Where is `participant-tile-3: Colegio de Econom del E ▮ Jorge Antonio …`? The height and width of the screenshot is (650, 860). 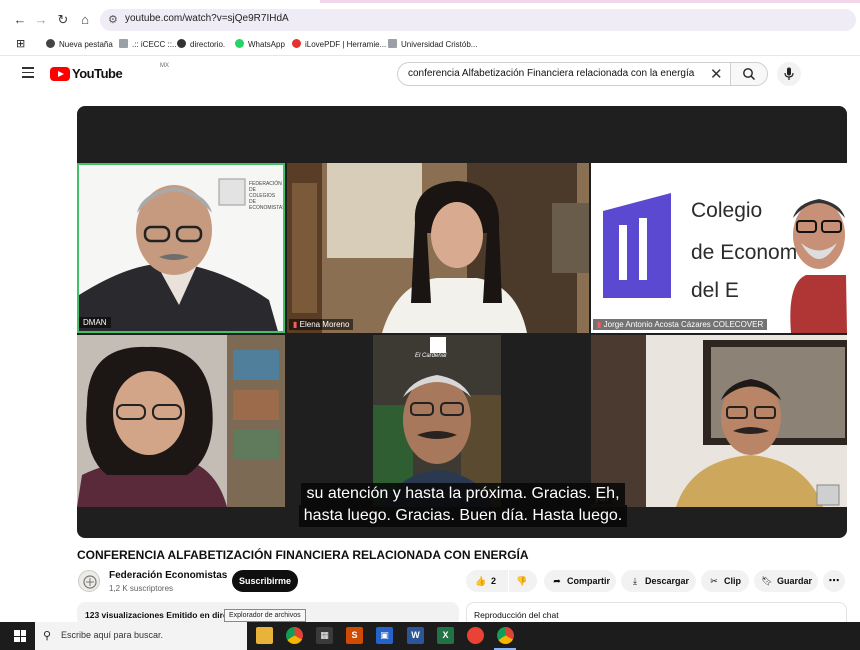
participant-tile-3: Colegio de Econom del E ▮ Jorge Antonio … is located at coordinates (719, 248).